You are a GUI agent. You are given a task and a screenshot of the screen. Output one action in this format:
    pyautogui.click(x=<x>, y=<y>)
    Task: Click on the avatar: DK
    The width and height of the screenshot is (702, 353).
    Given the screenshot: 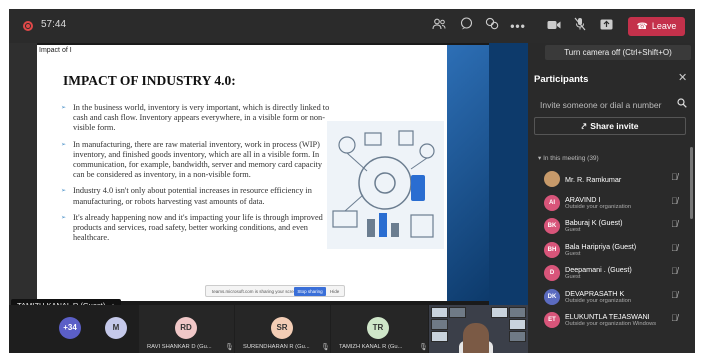 What is the action you would take?
    pyautogui.click(x=552, y=296)
    